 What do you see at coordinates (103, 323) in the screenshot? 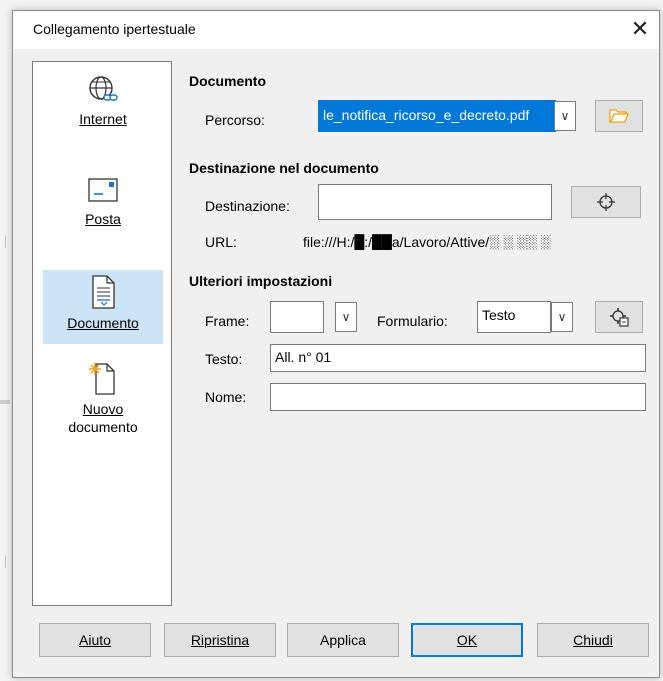
I see `sidebar-item-label: Documento` at bounding box center [103, 323].